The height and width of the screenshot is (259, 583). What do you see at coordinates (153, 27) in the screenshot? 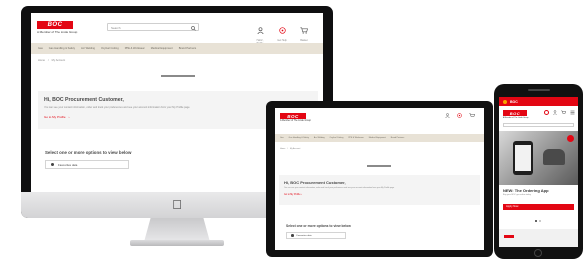
I see `search-input: Search` at bounding box center [153, 27].